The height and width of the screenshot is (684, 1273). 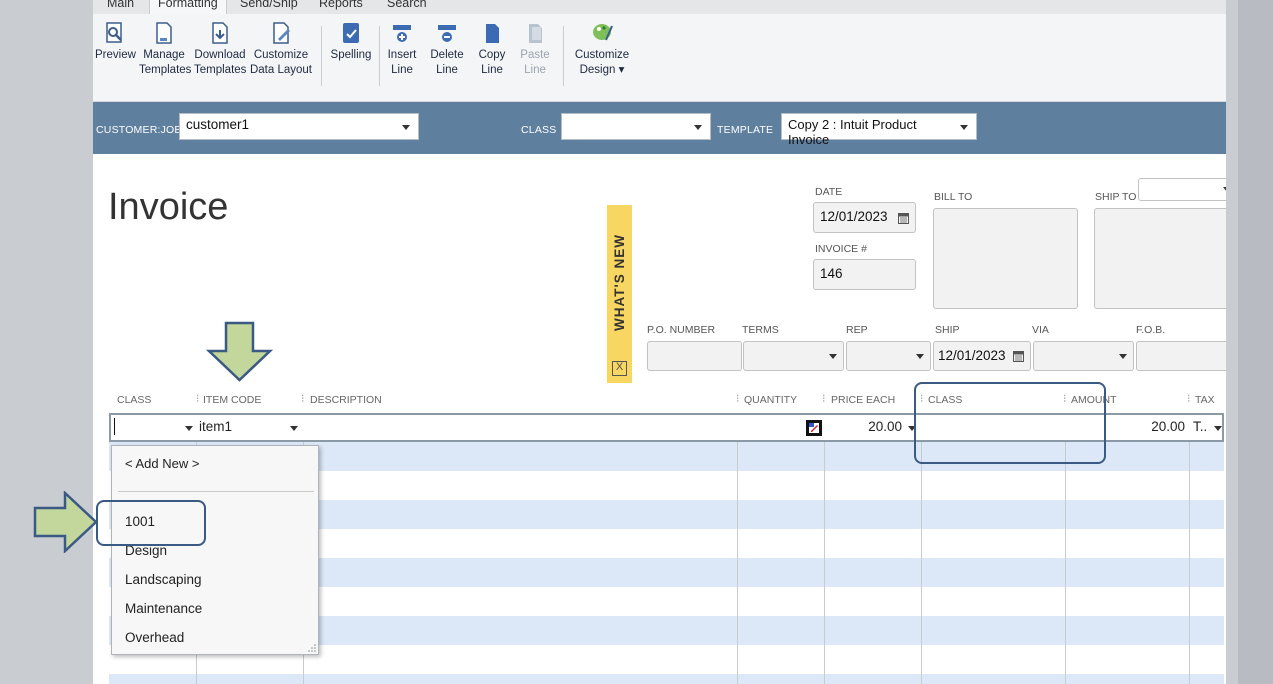 What do you see at coordinates (1005, 258) in the screenshot?
I see `bill-to-field` at bounding box center [1005, 258].